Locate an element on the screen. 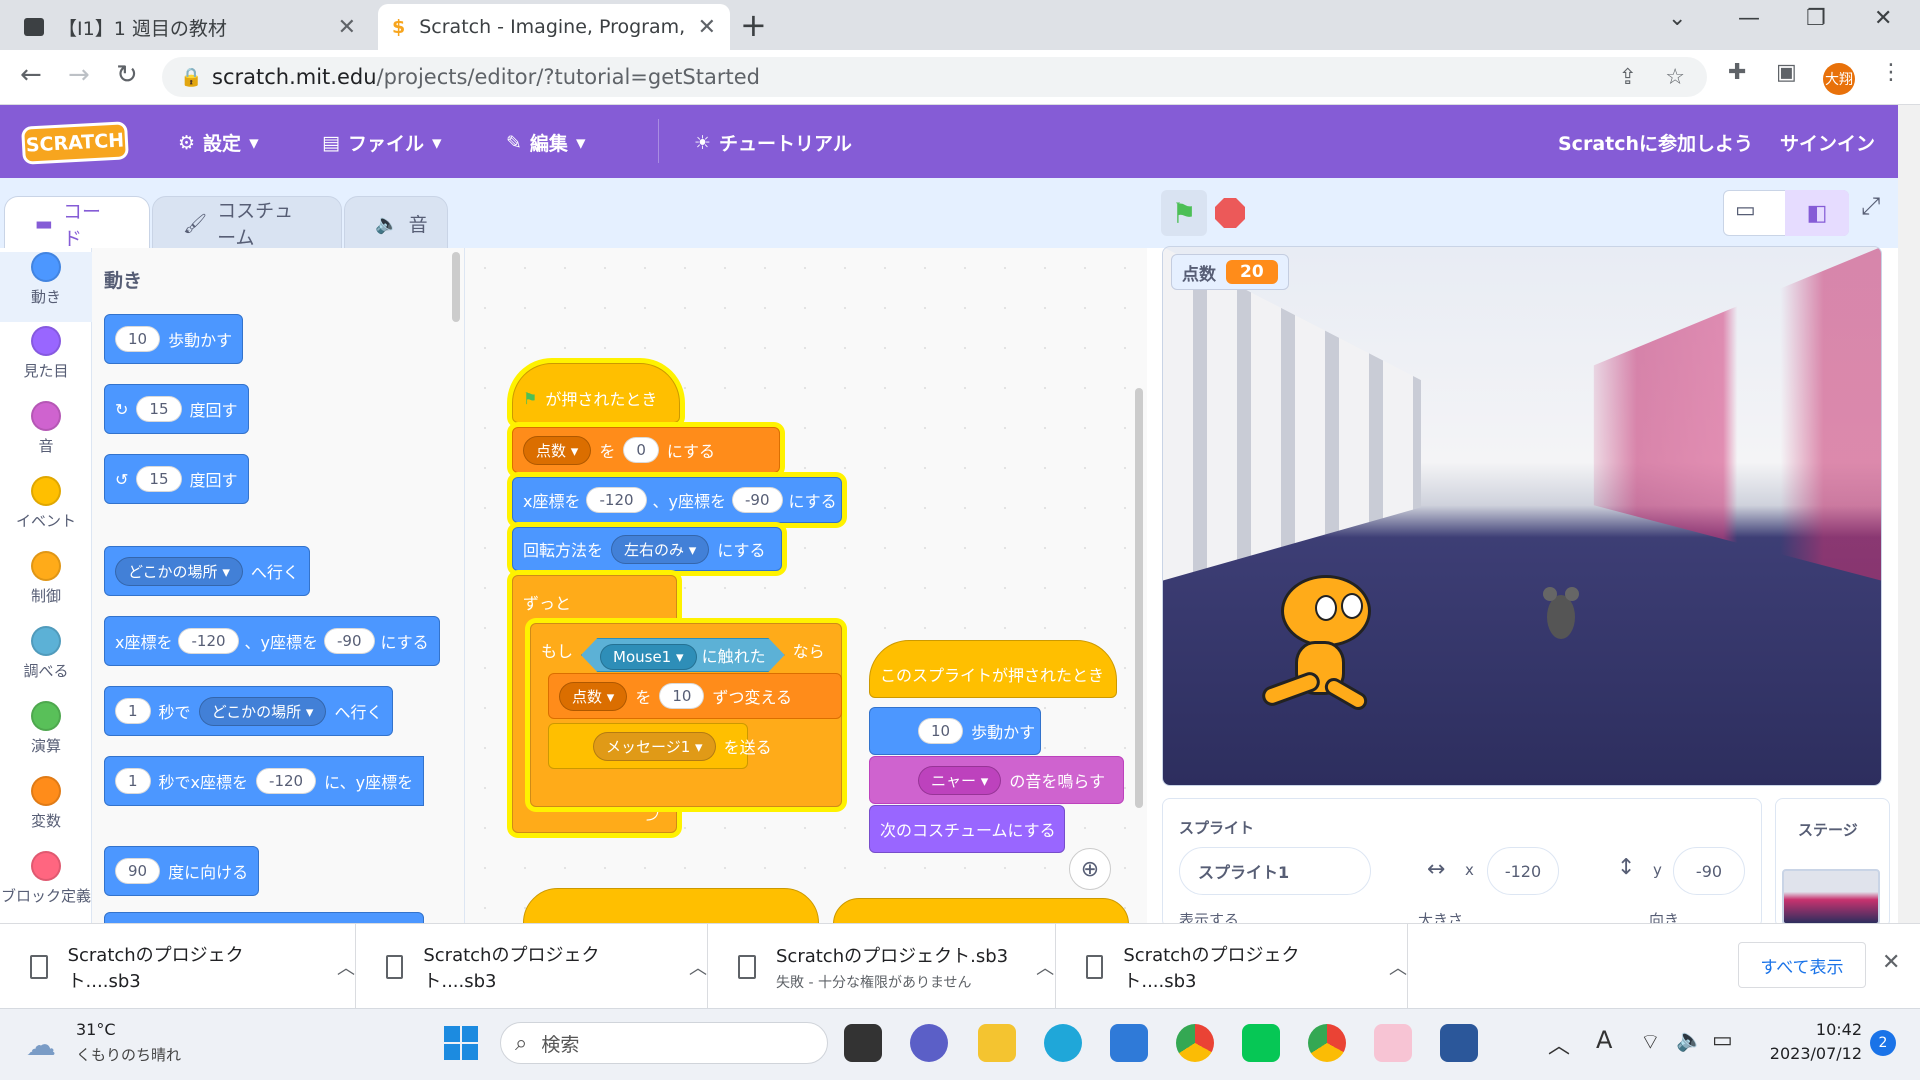 The image size is (1920, 1080). download-item-failed: Scratchのプロジェクト.sb3 失敗 - 十分な権限がありません ︿ is located at coordinates (882, 966).